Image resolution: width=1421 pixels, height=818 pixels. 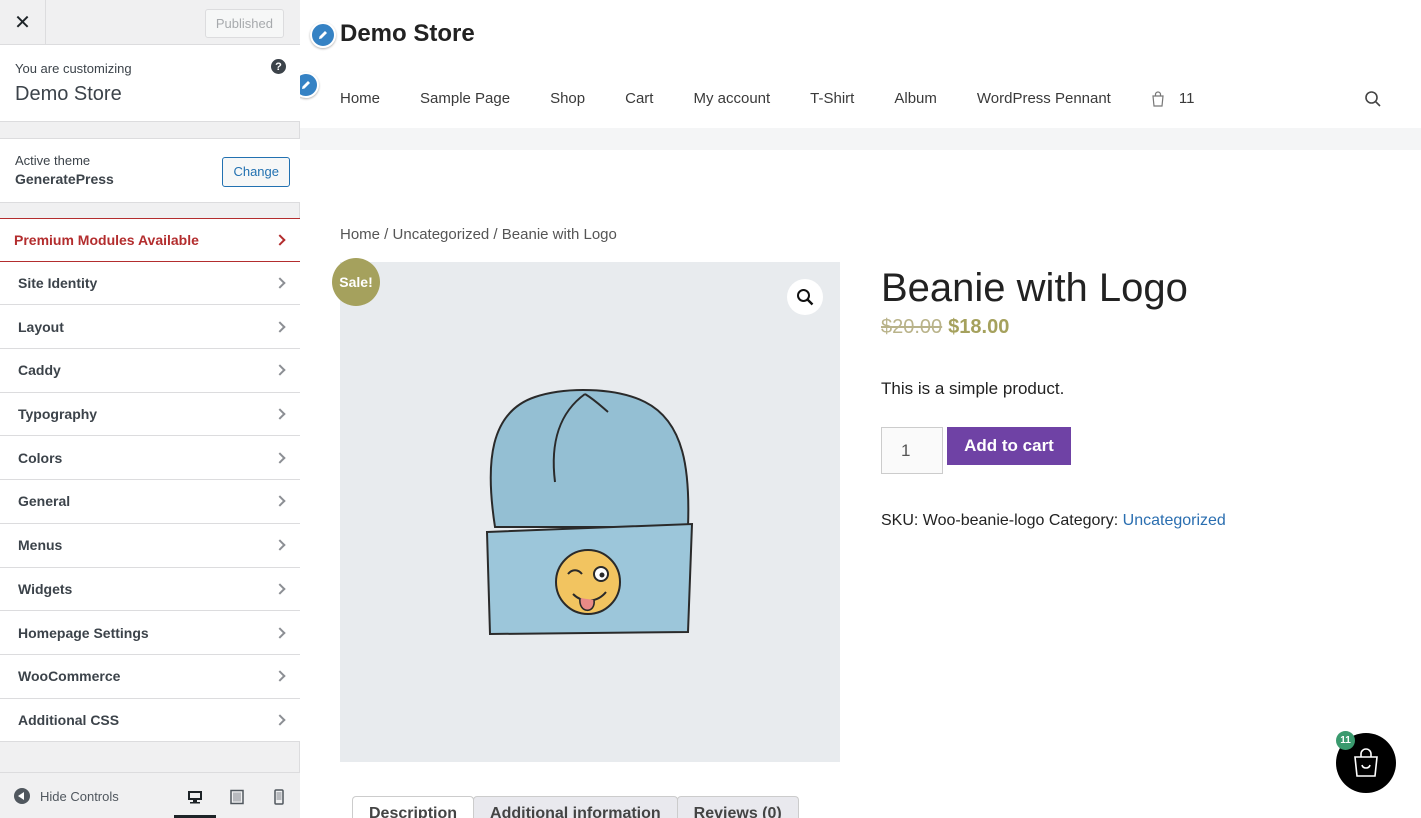 What do you see at coordinates (150, 283) in the screenshot?
I see `sidebar-item-site-identity: Site Identity` at bounding box center [150, 283].